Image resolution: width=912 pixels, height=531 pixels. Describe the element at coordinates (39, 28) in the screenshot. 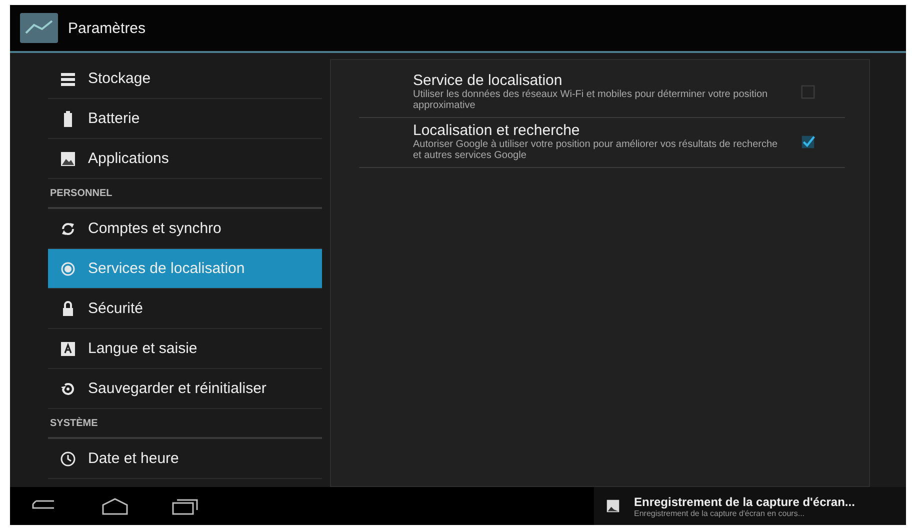

I see `app-icon` at that location.